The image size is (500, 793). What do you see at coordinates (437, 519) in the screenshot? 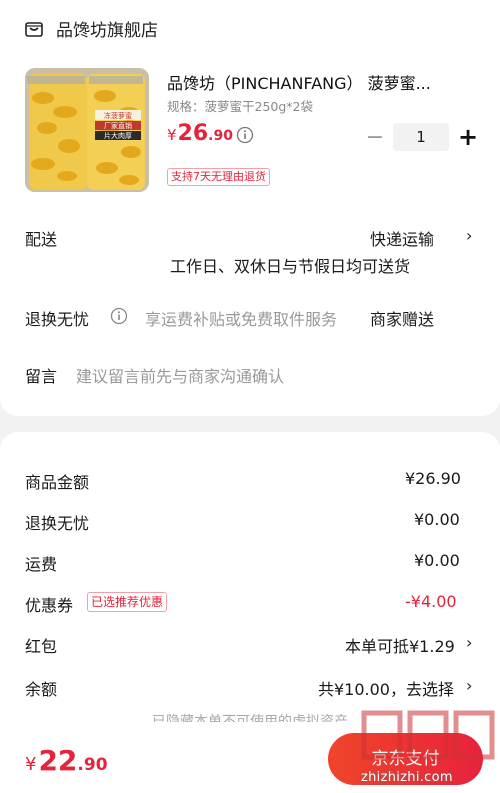
I see `worry-free-fee-value: ¥0.00` at bounding box center [437, 519].